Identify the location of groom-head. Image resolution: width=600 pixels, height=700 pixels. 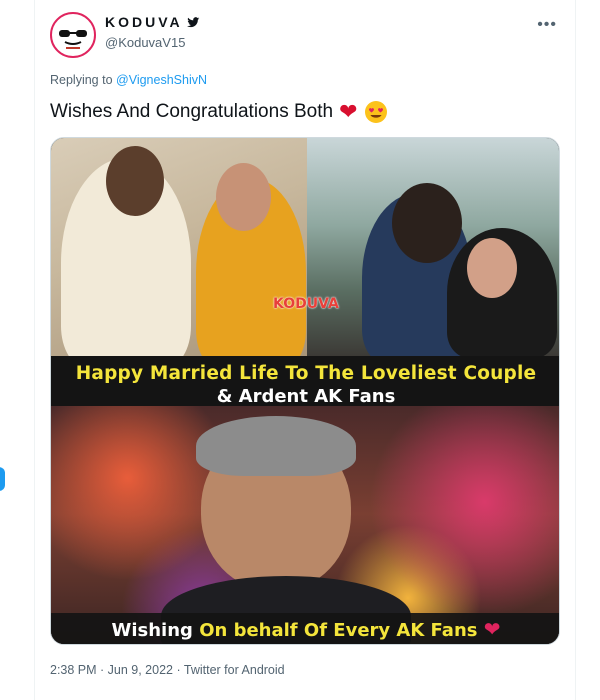
(135, 181).